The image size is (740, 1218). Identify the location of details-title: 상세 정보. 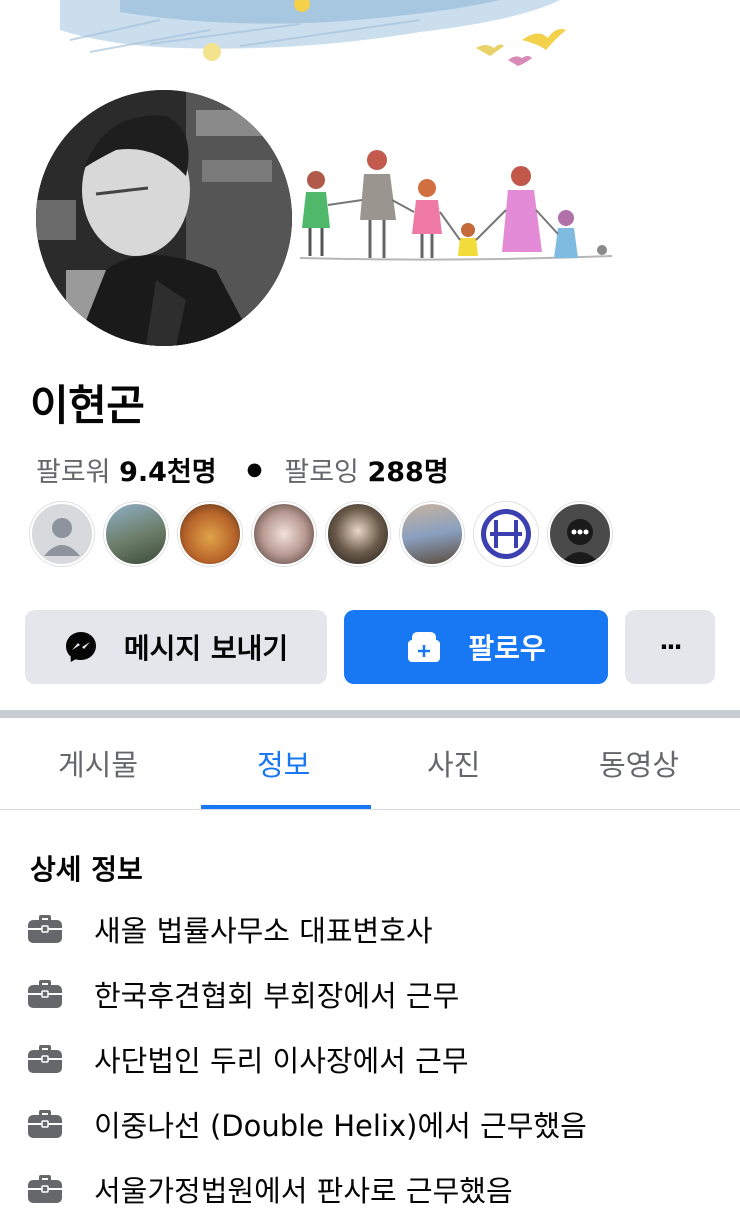
(86, 869).